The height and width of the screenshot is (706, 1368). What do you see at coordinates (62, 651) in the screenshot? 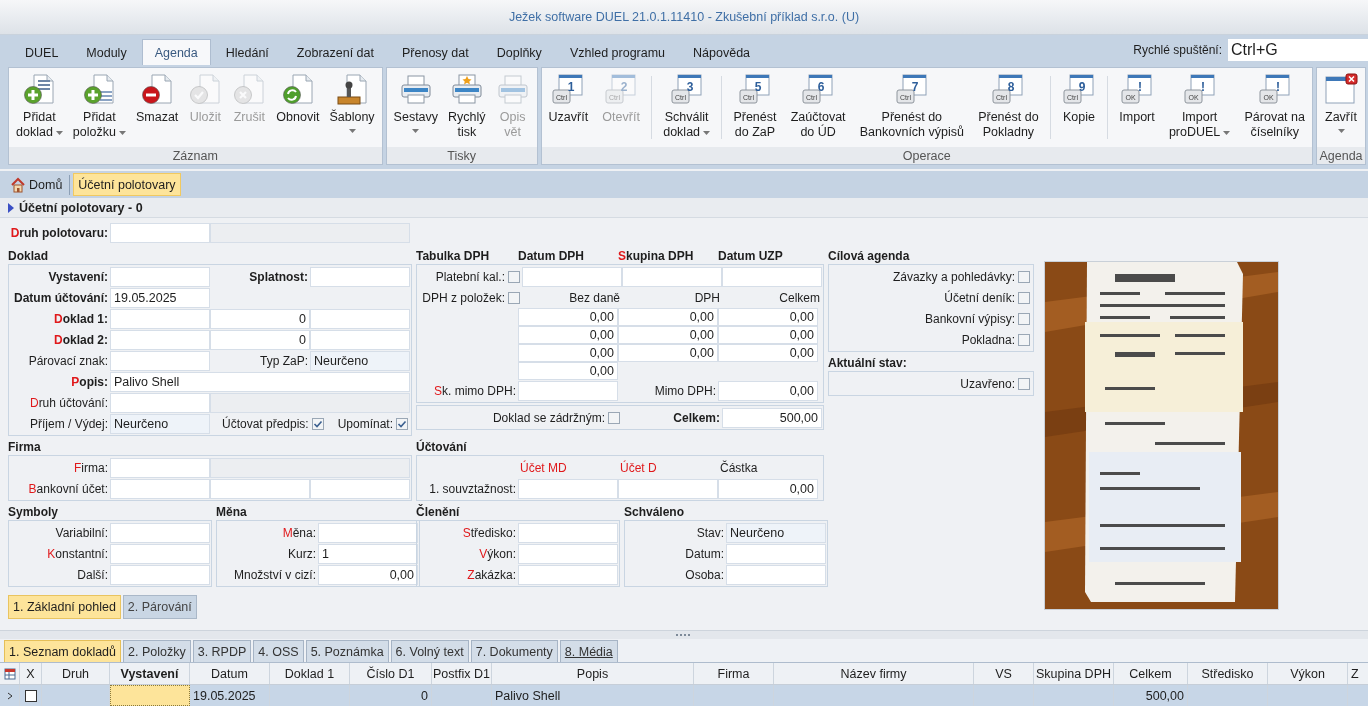
I see `tab: 1. Seznam dokladů` at bounding box center [62, 651].